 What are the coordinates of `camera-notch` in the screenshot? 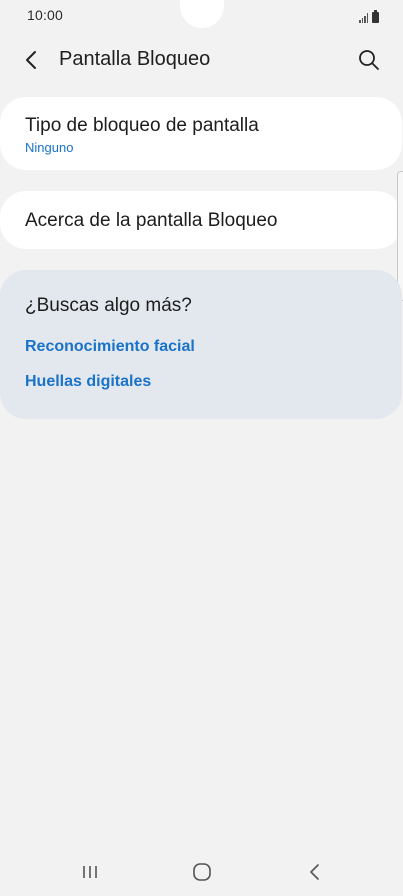 It's located at (202, 14).